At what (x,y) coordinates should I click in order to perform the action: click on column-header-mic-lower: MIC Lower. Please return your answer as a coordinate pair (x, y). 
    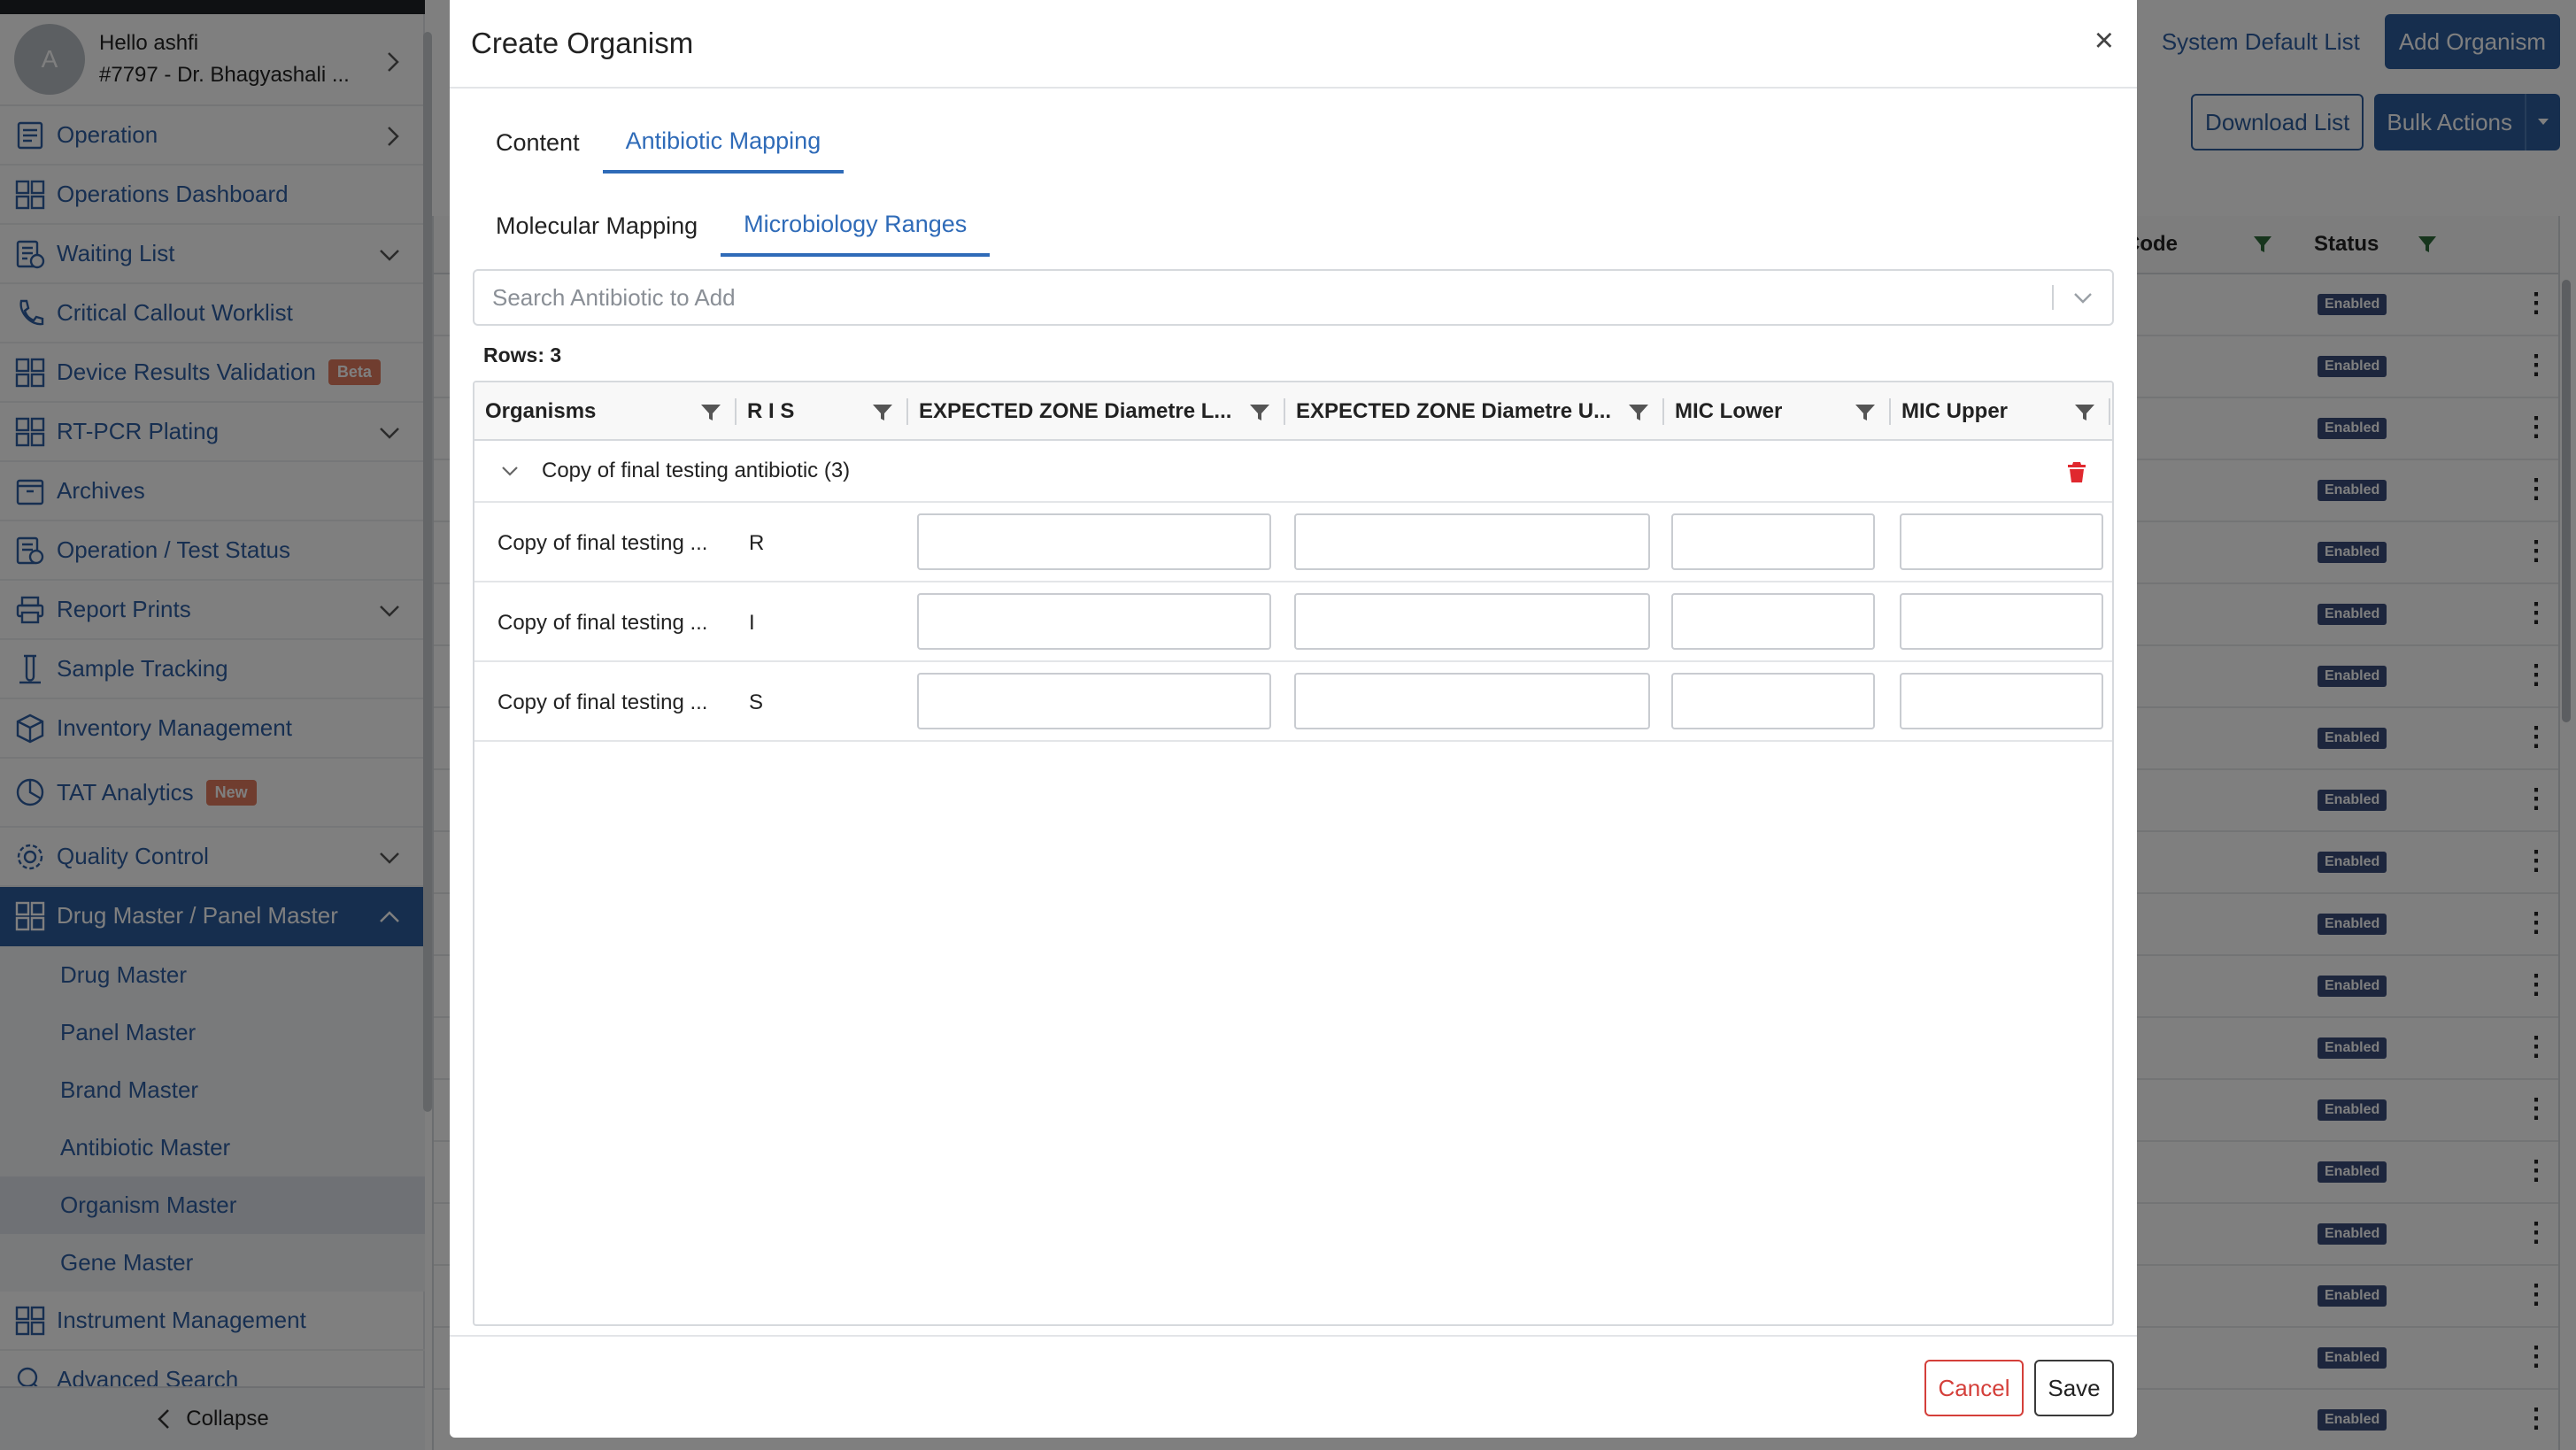
    Looking at the image, I should click on (1777, 411).